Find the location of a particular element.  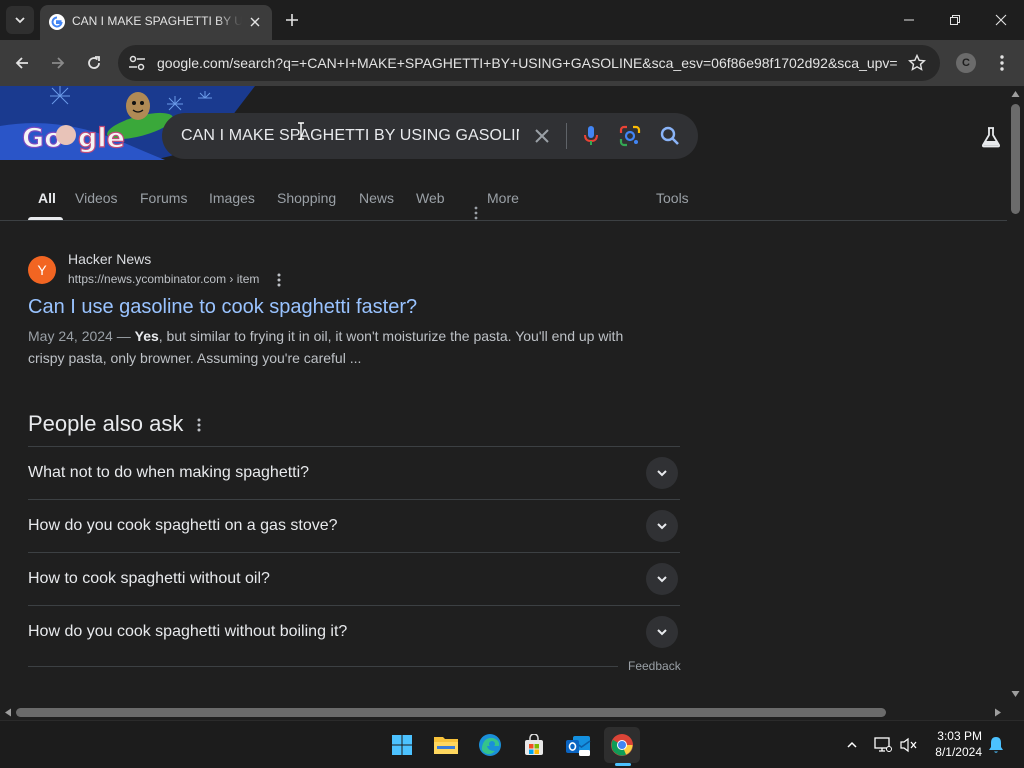

paa-question-text: How to cook spaghetti without oil? is located at coordinates (149, 578).